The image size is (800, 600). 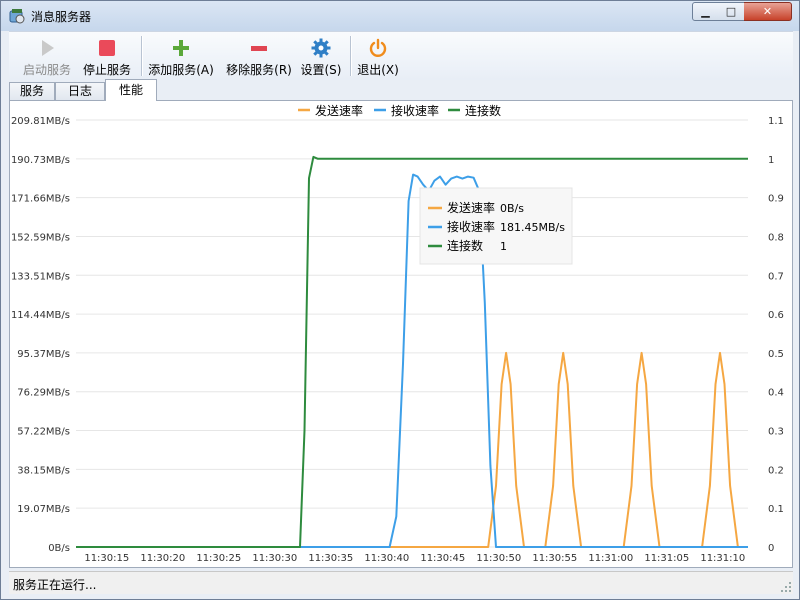 I want to click on y-left-tick-label: 38.15MB/s, so click(x=43, y=470).